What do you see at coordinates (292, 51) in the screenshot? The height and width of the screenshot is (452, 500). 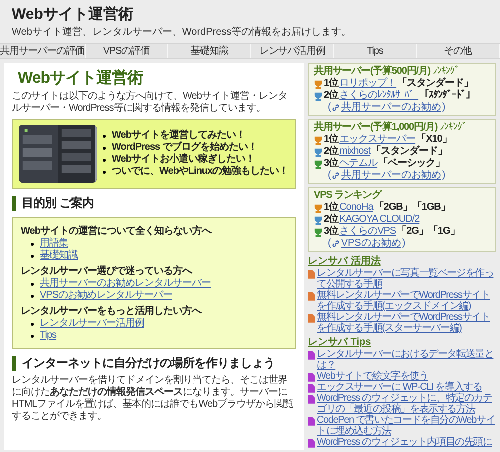 I see `nav-item: レンサバ活用例` at bounding box center [292, 51].